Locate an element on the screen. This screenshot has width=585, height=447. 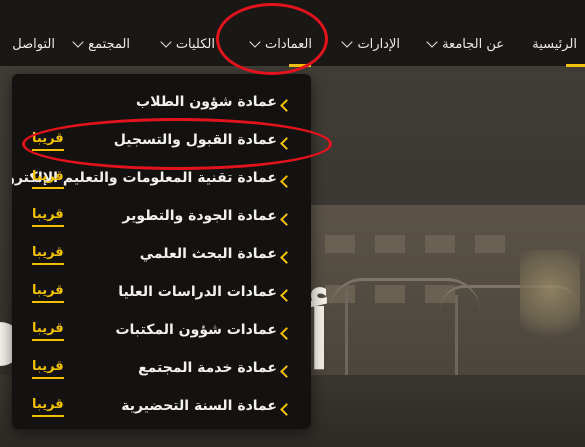
dropdown-item-graduate-studies: عمادات الدراسات العليا قريبا is located at coordinates (161, 295).